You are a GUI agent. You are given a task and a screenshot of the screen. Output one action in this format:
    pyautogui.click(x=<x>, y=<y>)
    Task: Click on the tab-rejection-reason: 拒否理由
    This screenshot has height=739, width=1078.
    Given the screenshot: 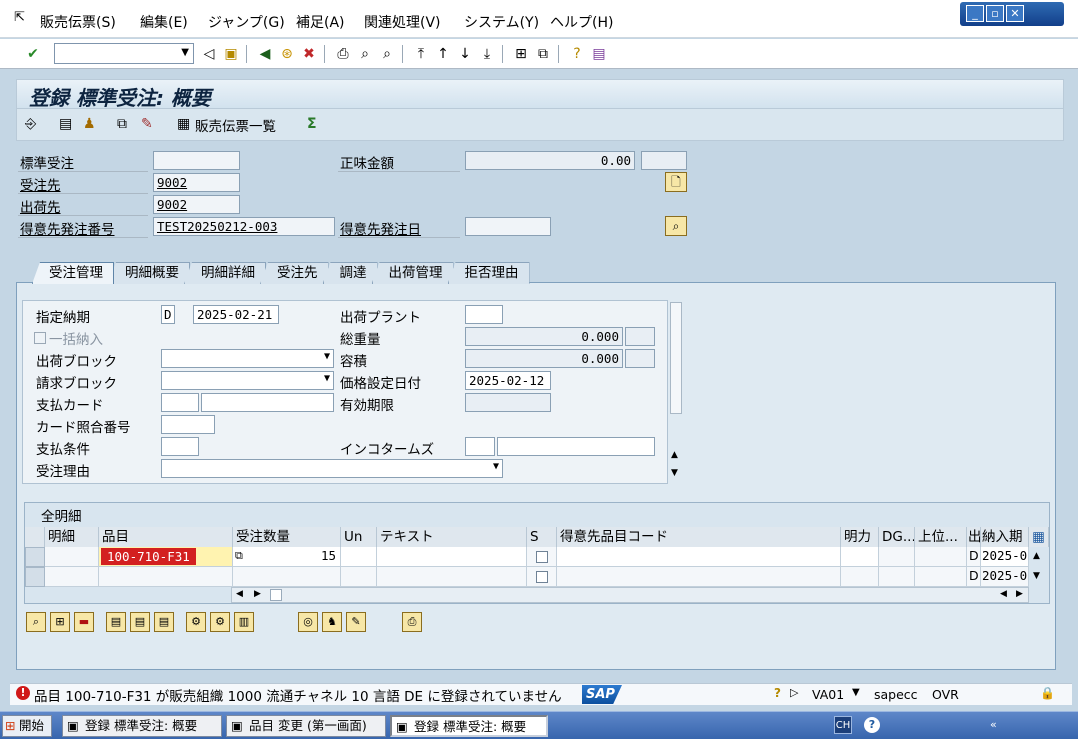 What is the action you would take?
    pyautogui.click(x=488, y=273)
    